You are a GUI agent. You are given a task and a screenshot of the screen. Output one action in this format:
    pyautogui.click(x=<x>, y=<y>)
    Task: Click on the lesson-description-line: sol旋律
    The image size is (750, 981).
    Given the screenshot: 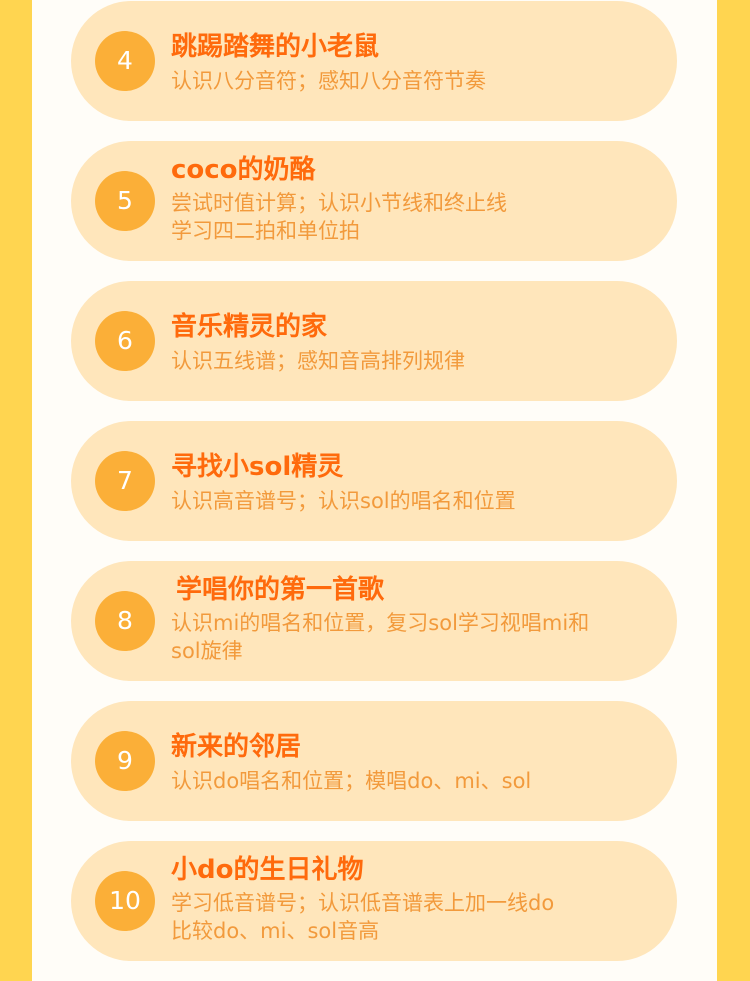 What is the action you would take?
    pyautogui.click(x=207, y=651)
    